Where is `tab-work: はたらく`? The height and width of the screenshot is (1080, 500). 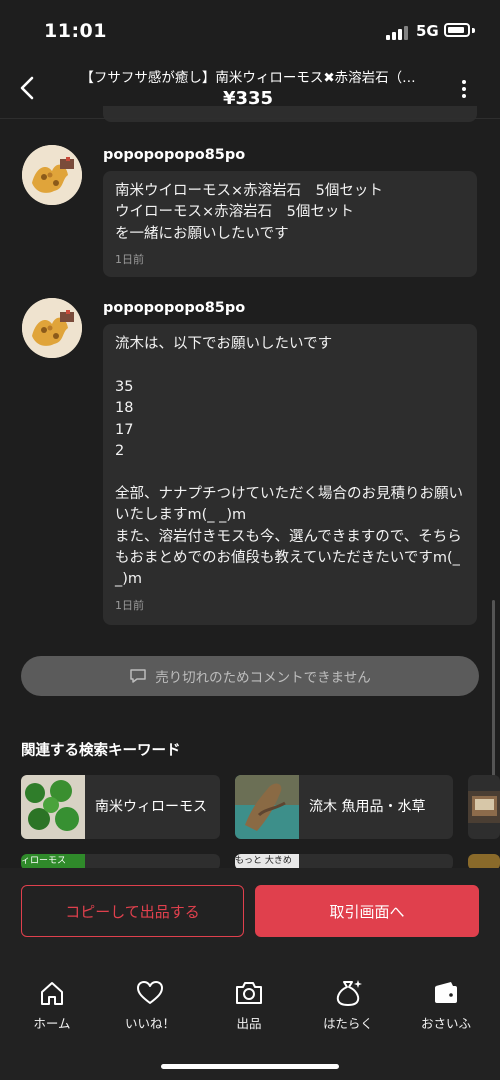
tab-work: はたらく is located at coordinates (348, 1005).